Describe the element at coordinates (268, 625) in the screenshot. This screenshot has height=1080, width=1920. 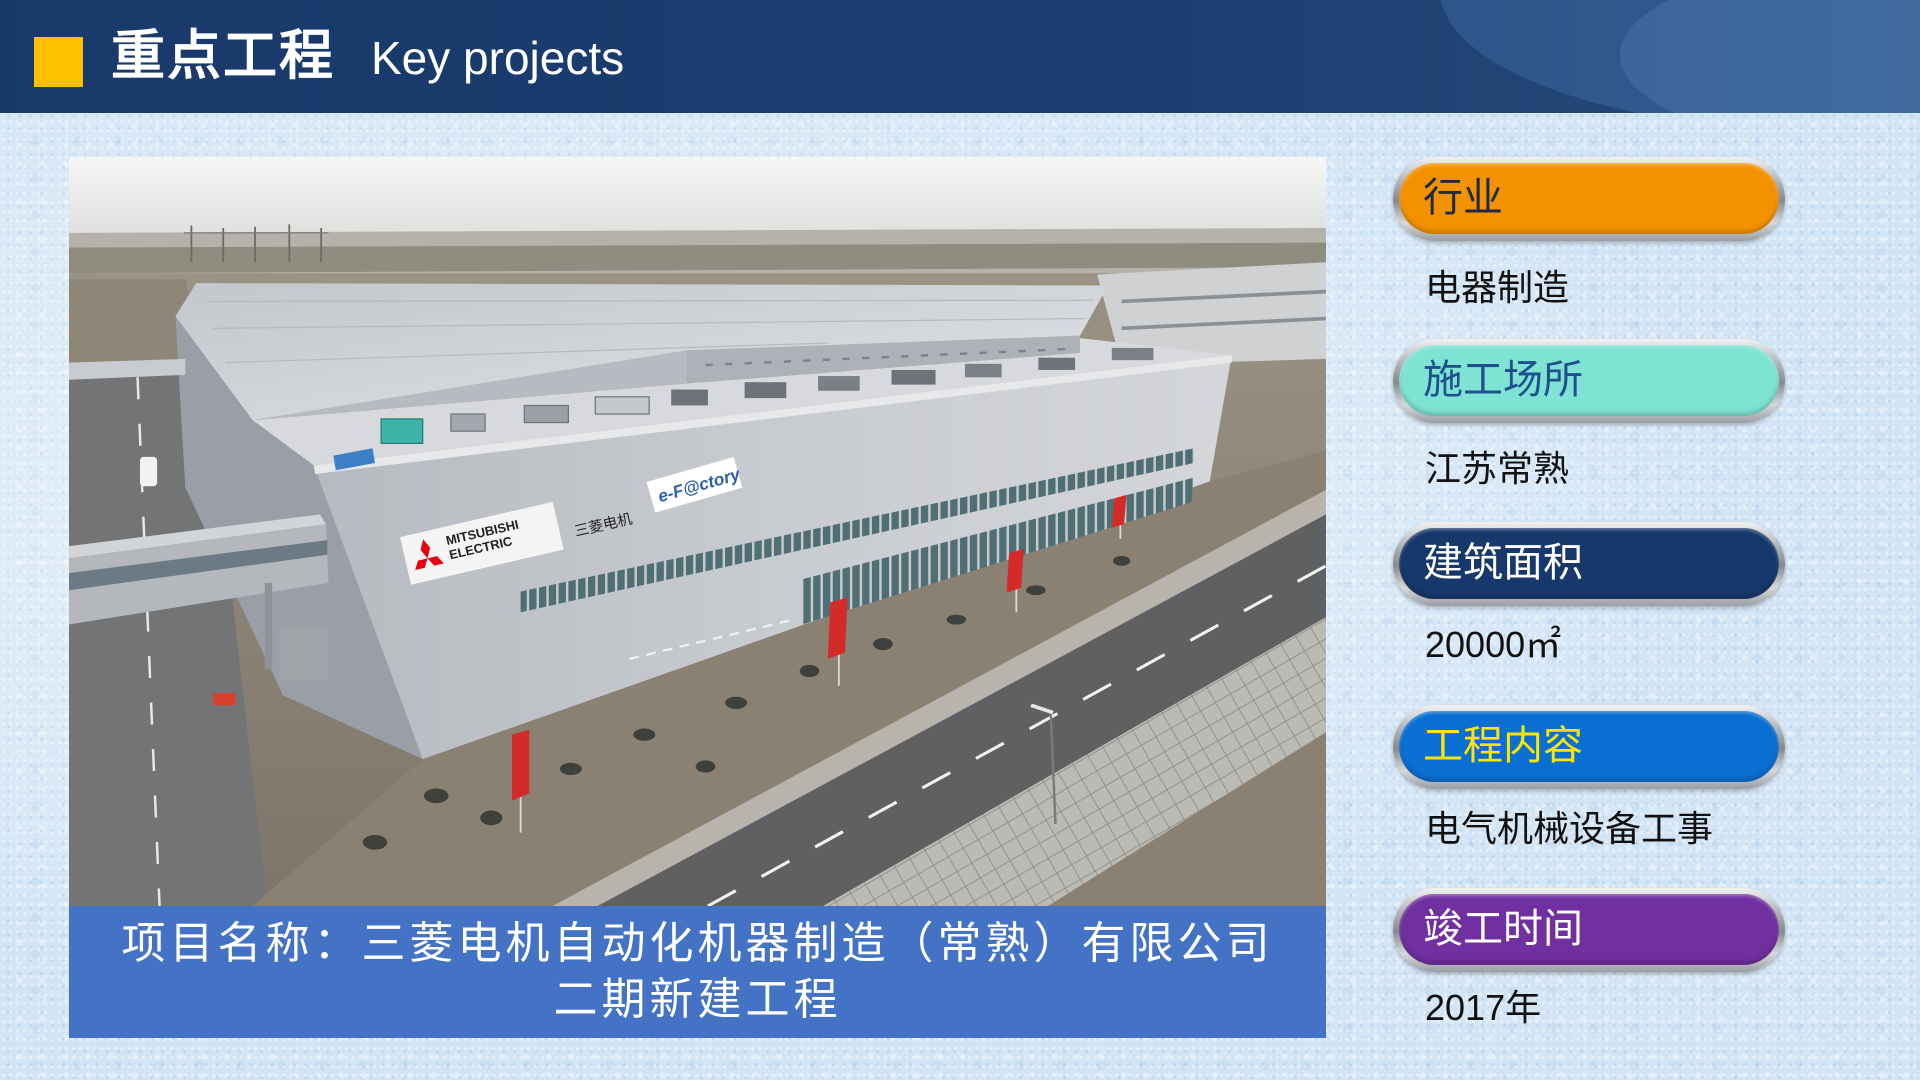
I see `walkway-support` at that location.